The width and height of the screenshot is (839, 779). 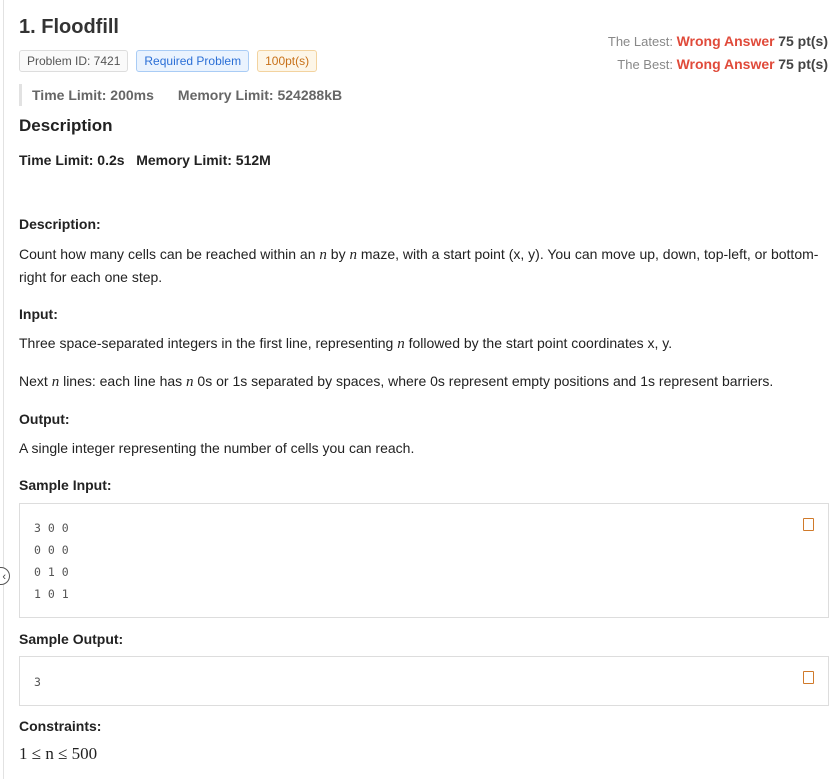 I want to click on latest-label: The Latest:, so click(x=640, y=41).